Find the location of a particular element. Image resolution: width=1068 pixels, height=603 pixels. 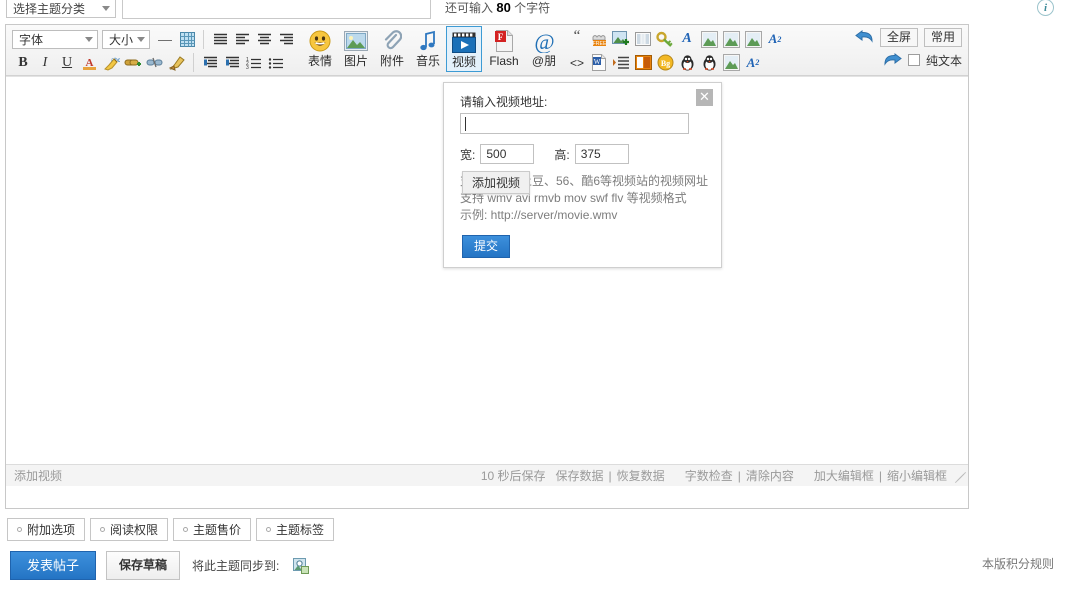

insert-image-4-icon is located at coordinates (731, 62).